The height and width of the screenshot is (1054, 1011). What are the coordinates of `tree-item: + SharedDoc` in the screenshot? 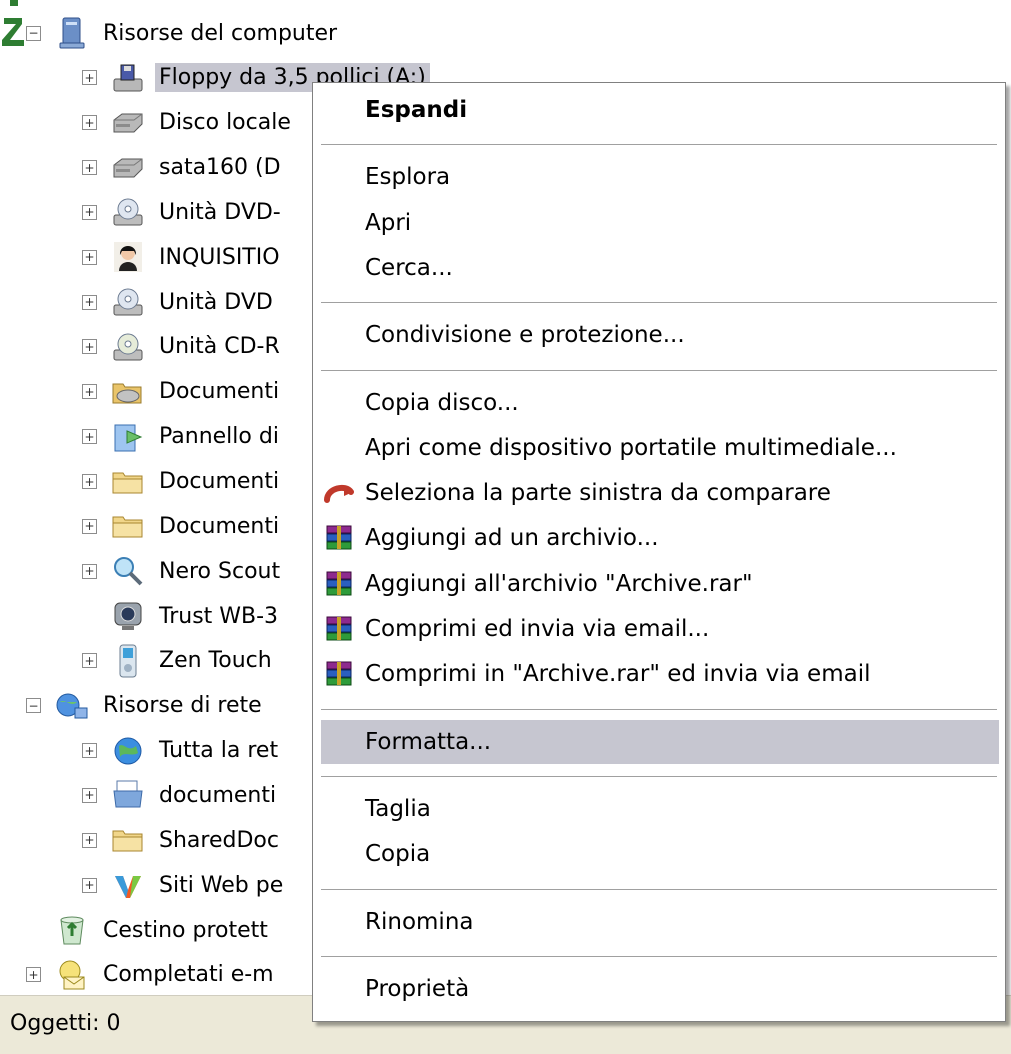 It's located at (182, 840).